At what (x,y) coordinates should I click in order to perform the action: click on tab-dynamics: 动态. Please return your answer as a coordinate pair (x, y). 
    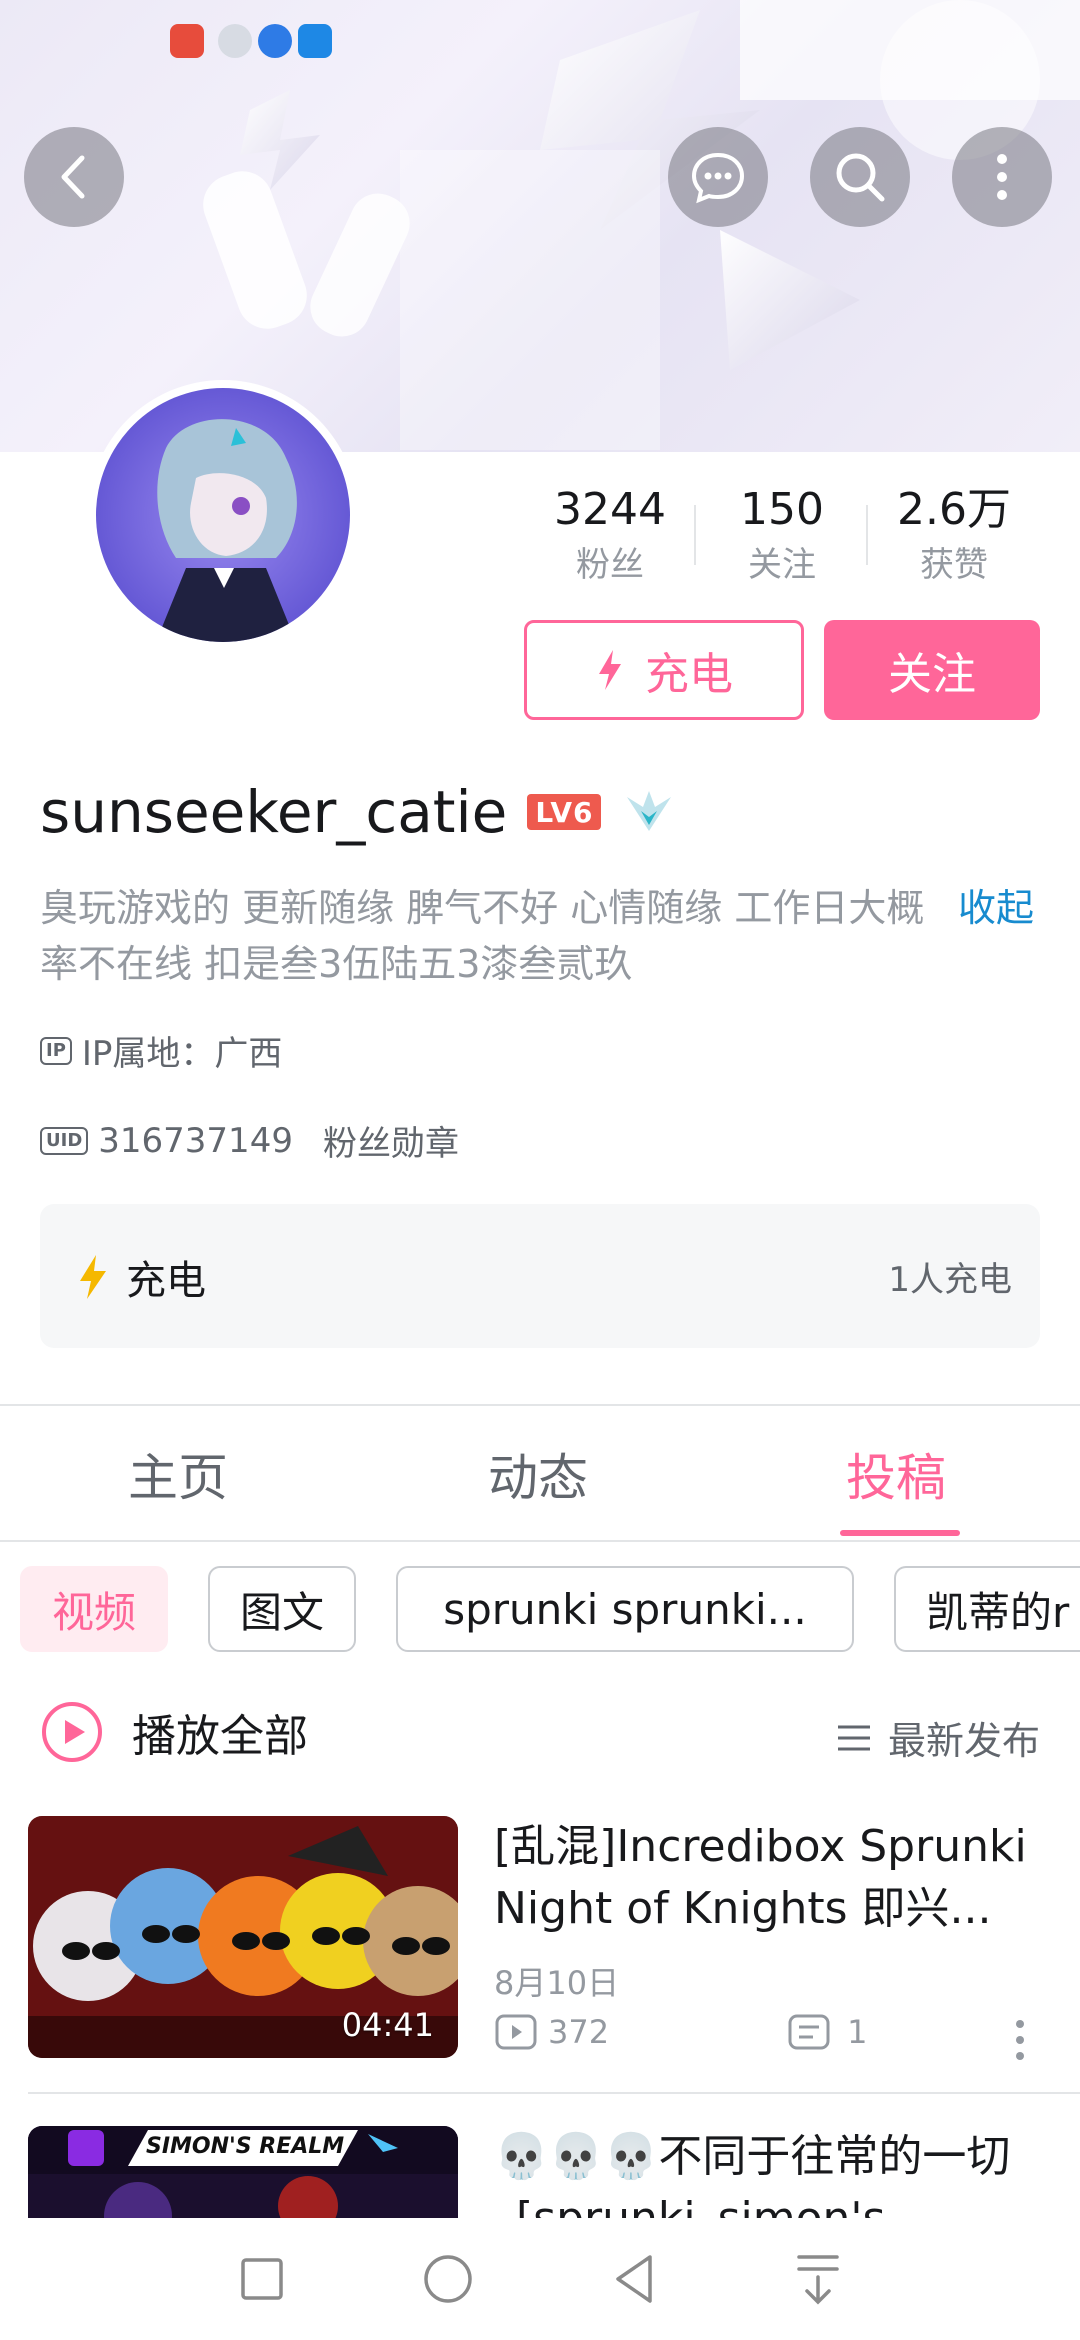
    Looking at the image, I should click on (538, 1474).